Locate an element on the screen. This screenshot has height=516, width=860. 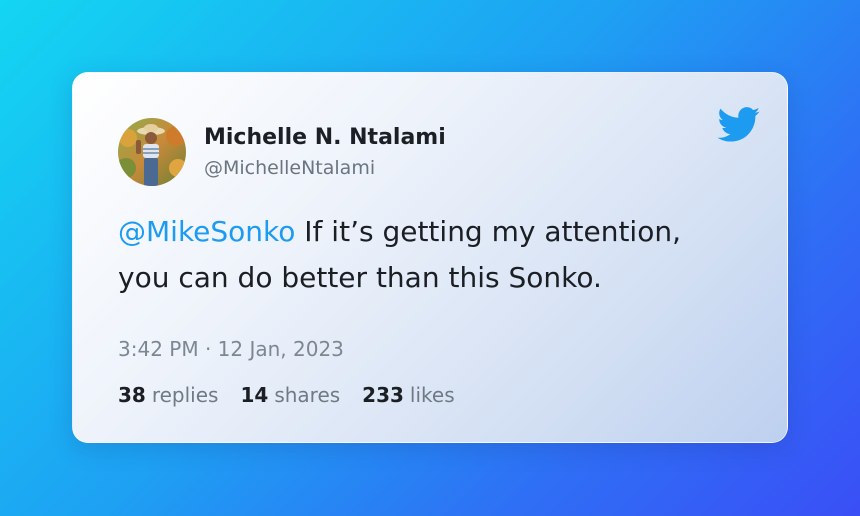
replies-stat: 38 replies is located at coordinates (168, 395).